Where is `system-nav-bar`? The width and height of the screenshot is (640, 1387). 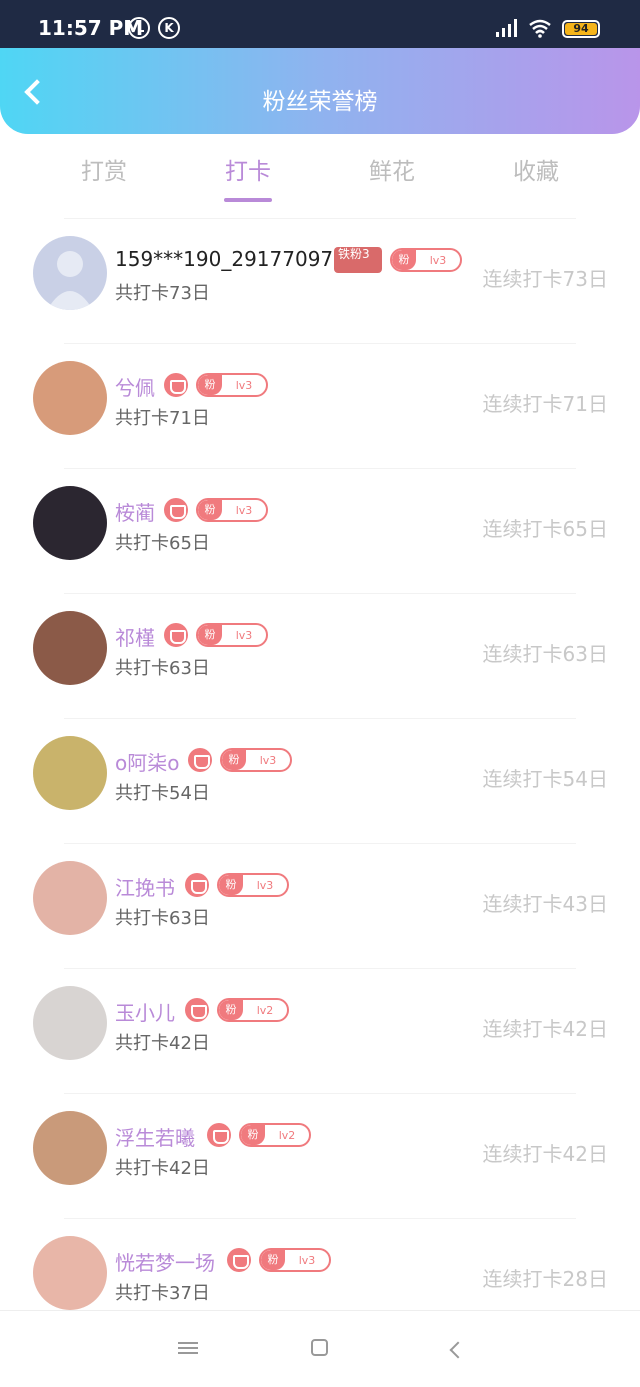 system-nav-bar is located at coordinates (320, 1348).